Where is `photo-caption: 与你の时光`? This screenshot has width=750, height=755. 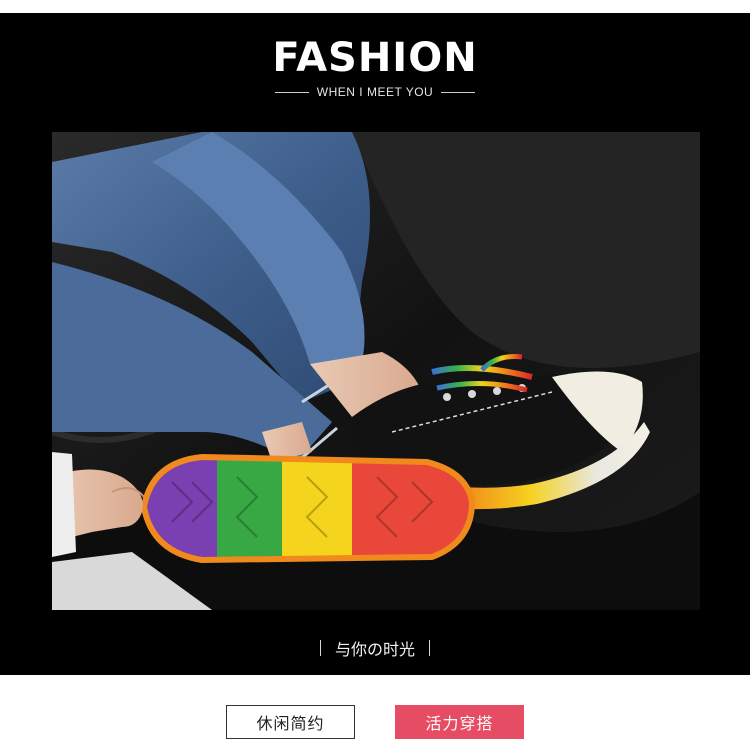 photo-caption: 与你の时光 is located at coordinates (374, 649).